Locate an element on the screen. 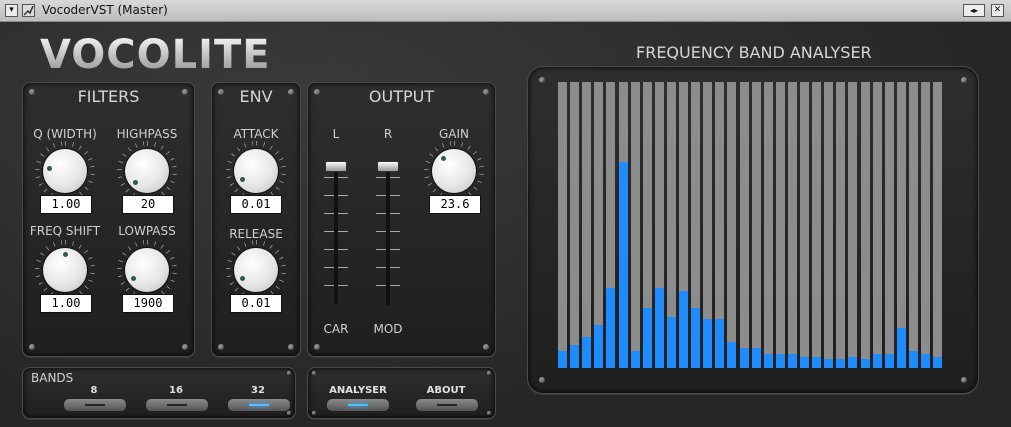  analyser-indicator-light is located at coordinates (358, 405).